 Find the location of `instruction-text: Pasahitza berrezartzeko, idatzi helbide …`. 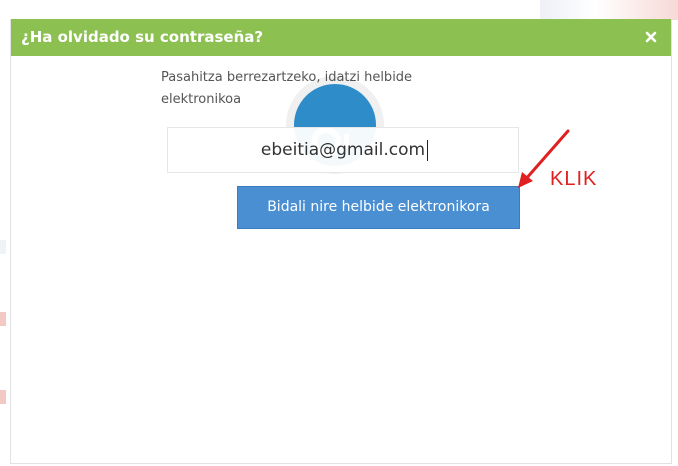

instruction-text: Pasahitza berrezartzeko, idatzi helbide … is located at coordinates (287, 88).